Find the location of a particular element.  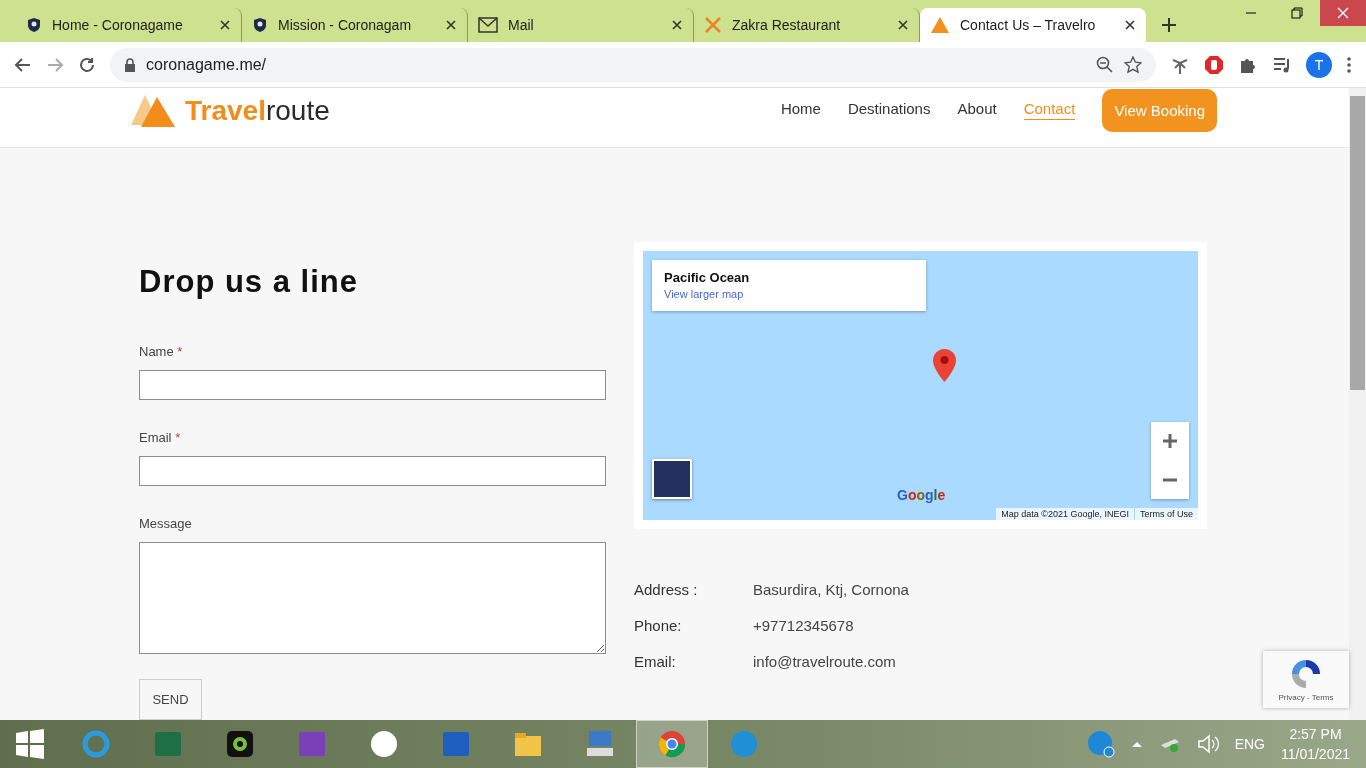

webcam-app-icon is located at coordinates (240, 744).